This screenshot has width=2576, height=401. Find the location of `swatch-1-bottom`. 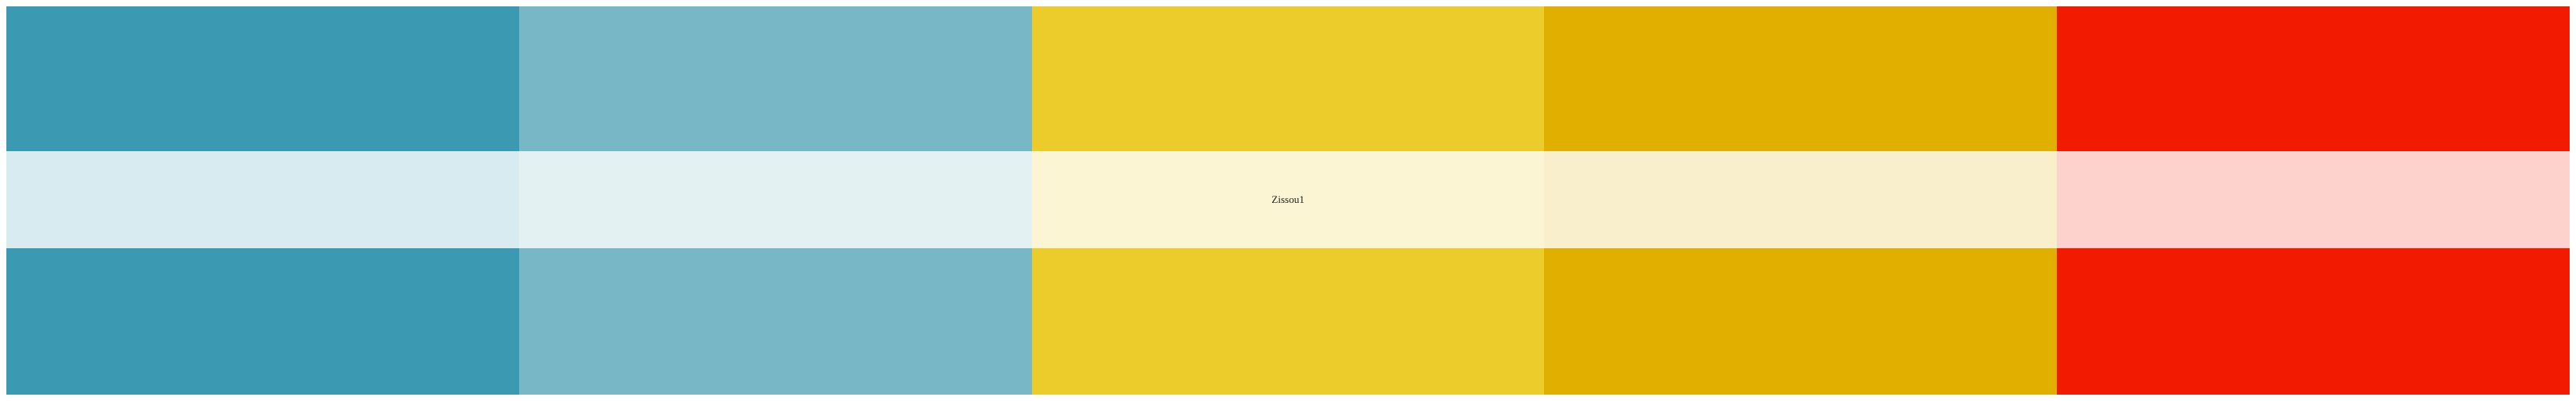

swatch-1-bottom is located at coordinates (262, 321).